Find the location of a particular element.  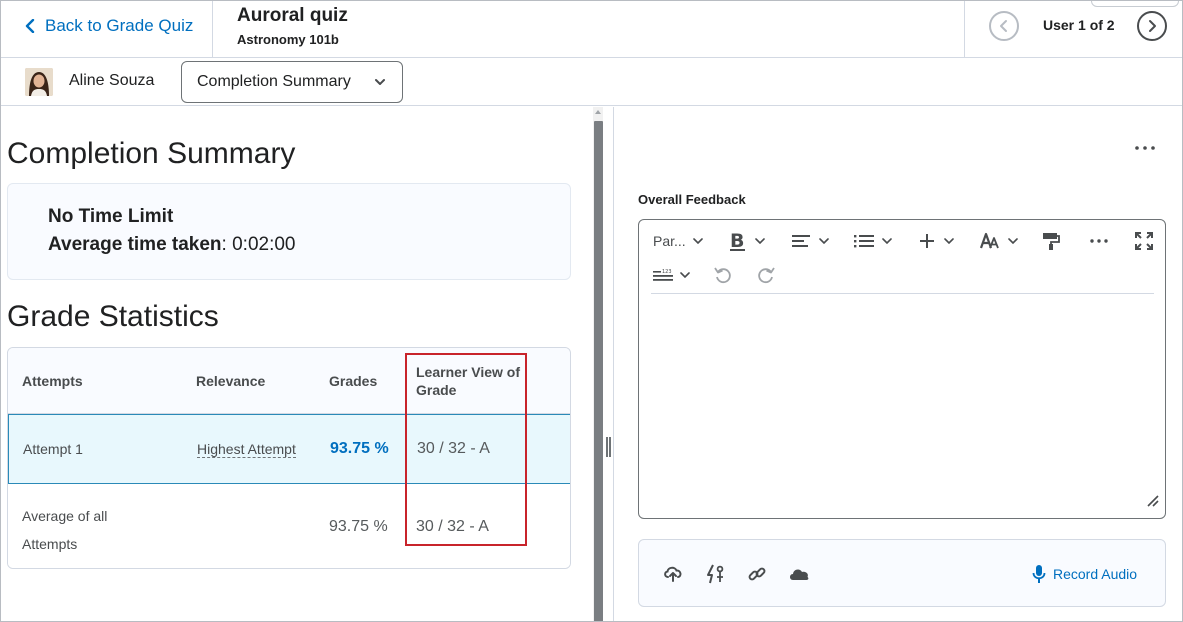

onedrive-button is located at coordinates (799, 574).